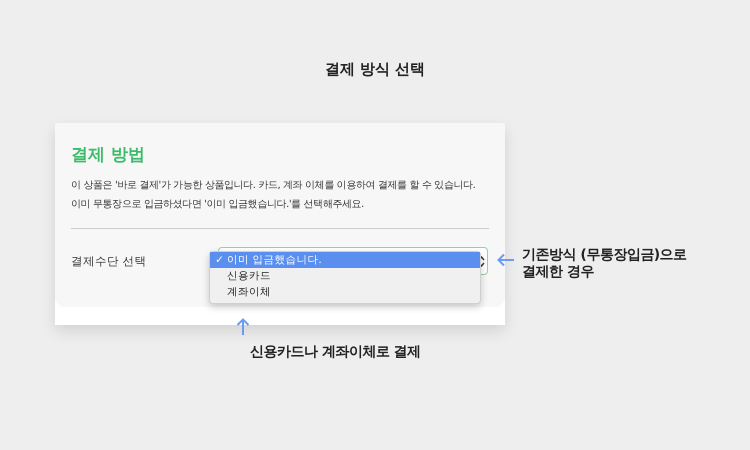 The height and width of the screenshot is (450, 750). I want to click on annotation-text: 기존방식 (무통장입금)으로, so click(604, 255).